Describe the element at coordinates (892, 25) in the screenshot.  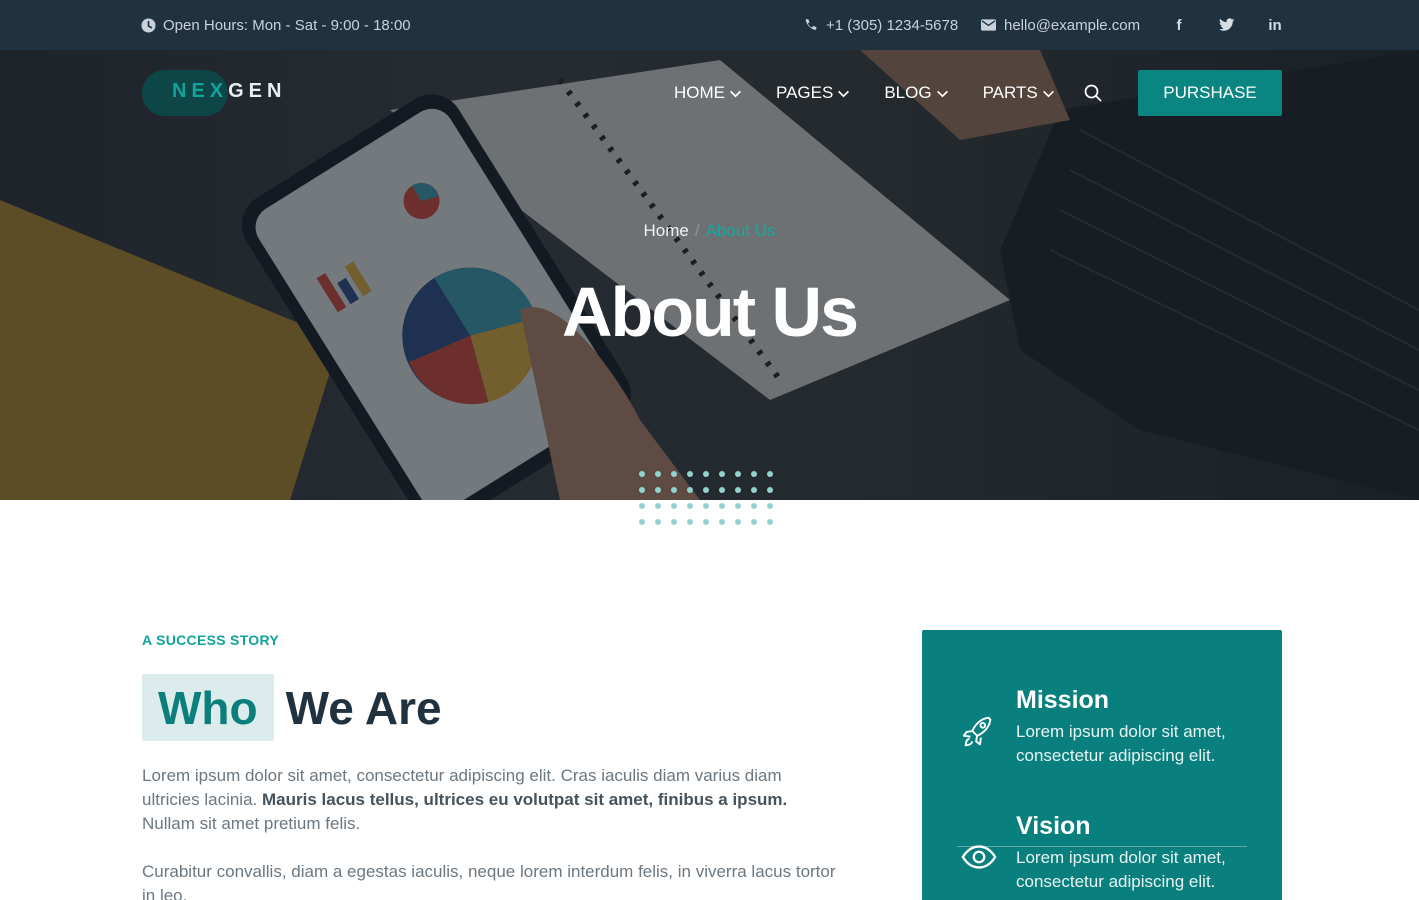
I see `phone-number: +1 (305) 1234-5678` at that location.